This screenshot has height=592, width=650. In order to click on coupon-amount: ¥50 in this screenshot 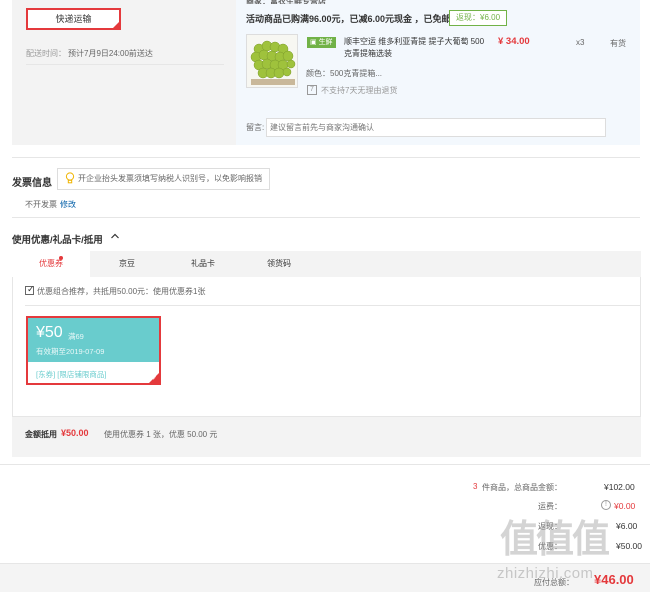, I will do `click(49, 332)`.